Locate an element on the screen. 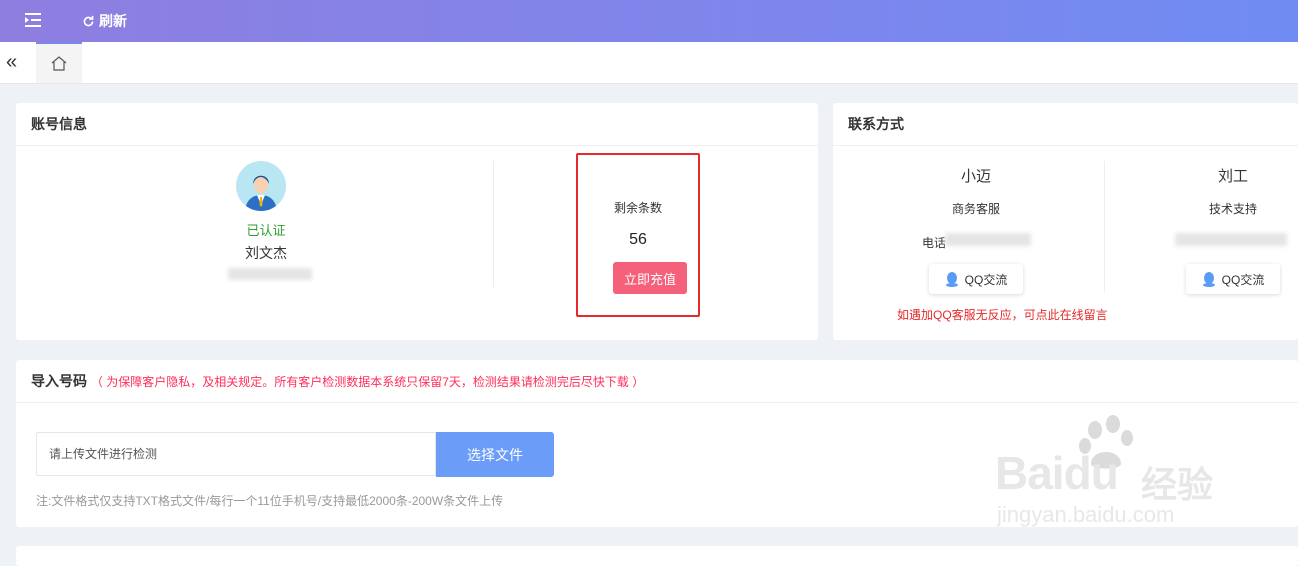 The width and height of the screenshot is (1298, 566). qq-chat-button-1: QQ交流 is located at coordinates (976, 279).